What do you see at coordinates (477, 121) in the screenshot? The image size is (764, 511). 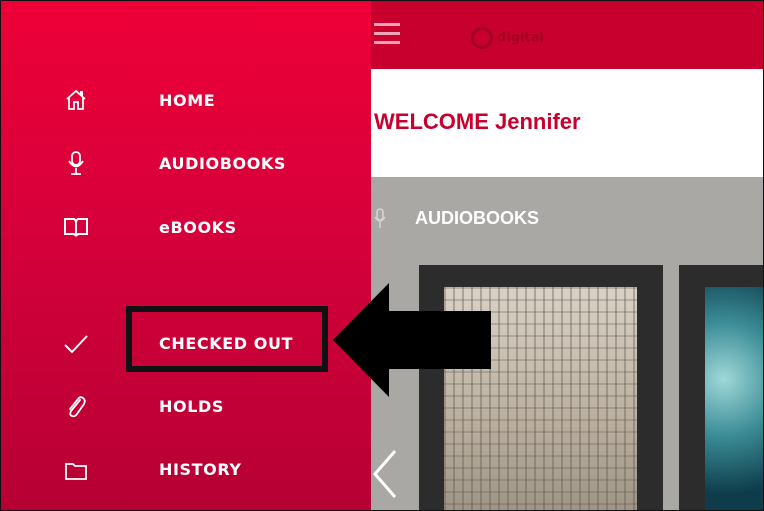 I see `welcome-text: WELCOME Jennifer` at bounding box center [477, 121].